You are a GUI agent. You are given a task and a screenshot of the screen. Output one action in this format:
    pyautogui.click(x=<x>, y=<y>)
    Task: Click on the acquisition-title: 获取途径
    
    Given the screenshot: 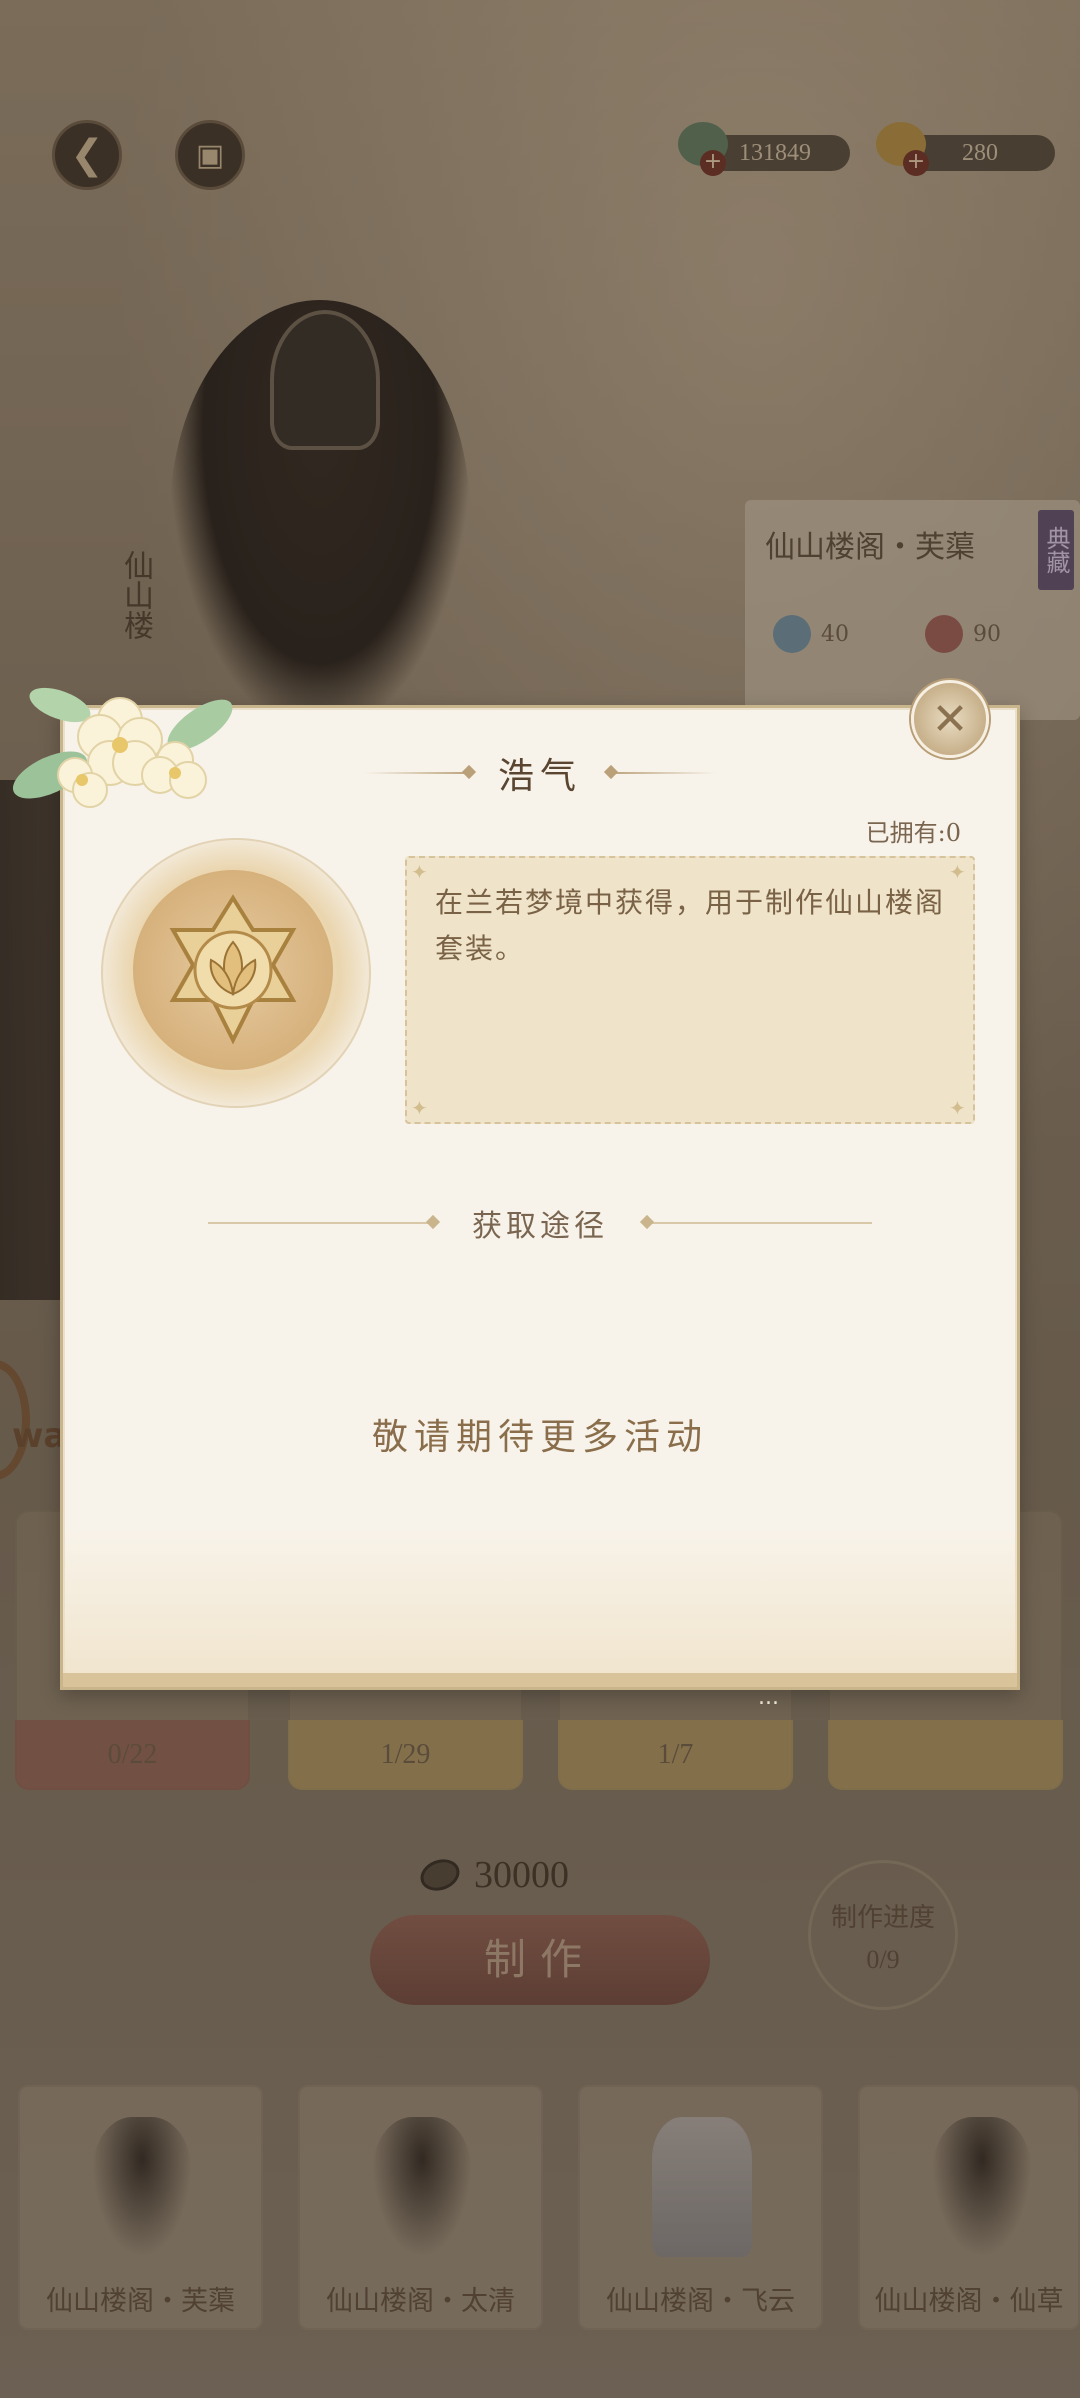 What is the action you would take?
    pyautogui.click(x=540, y=1226)
    